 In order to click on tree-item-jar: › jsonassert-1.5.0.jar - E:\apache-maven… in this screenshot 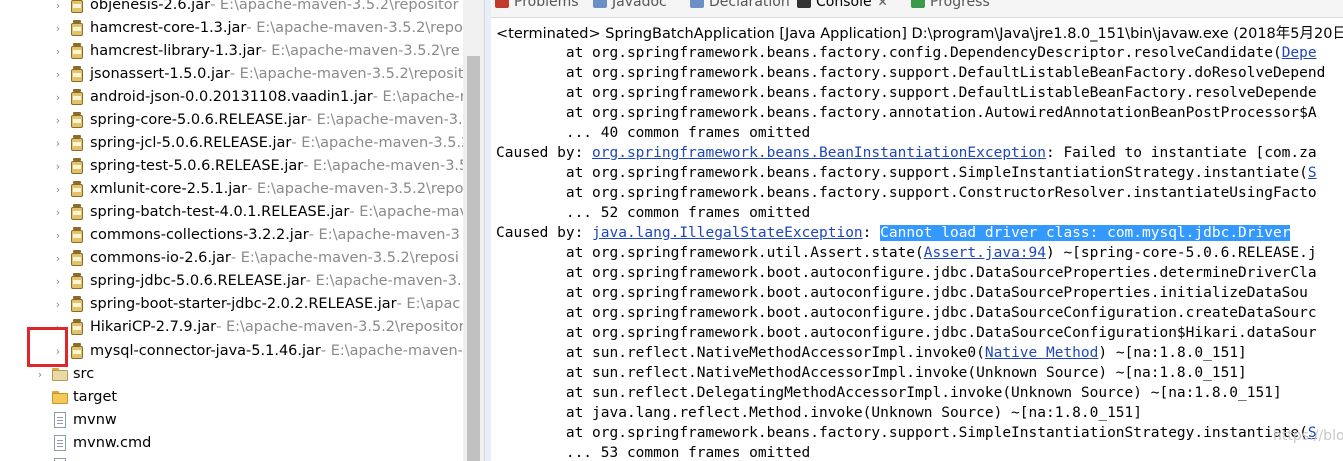, I will do `click(256, 74)`.